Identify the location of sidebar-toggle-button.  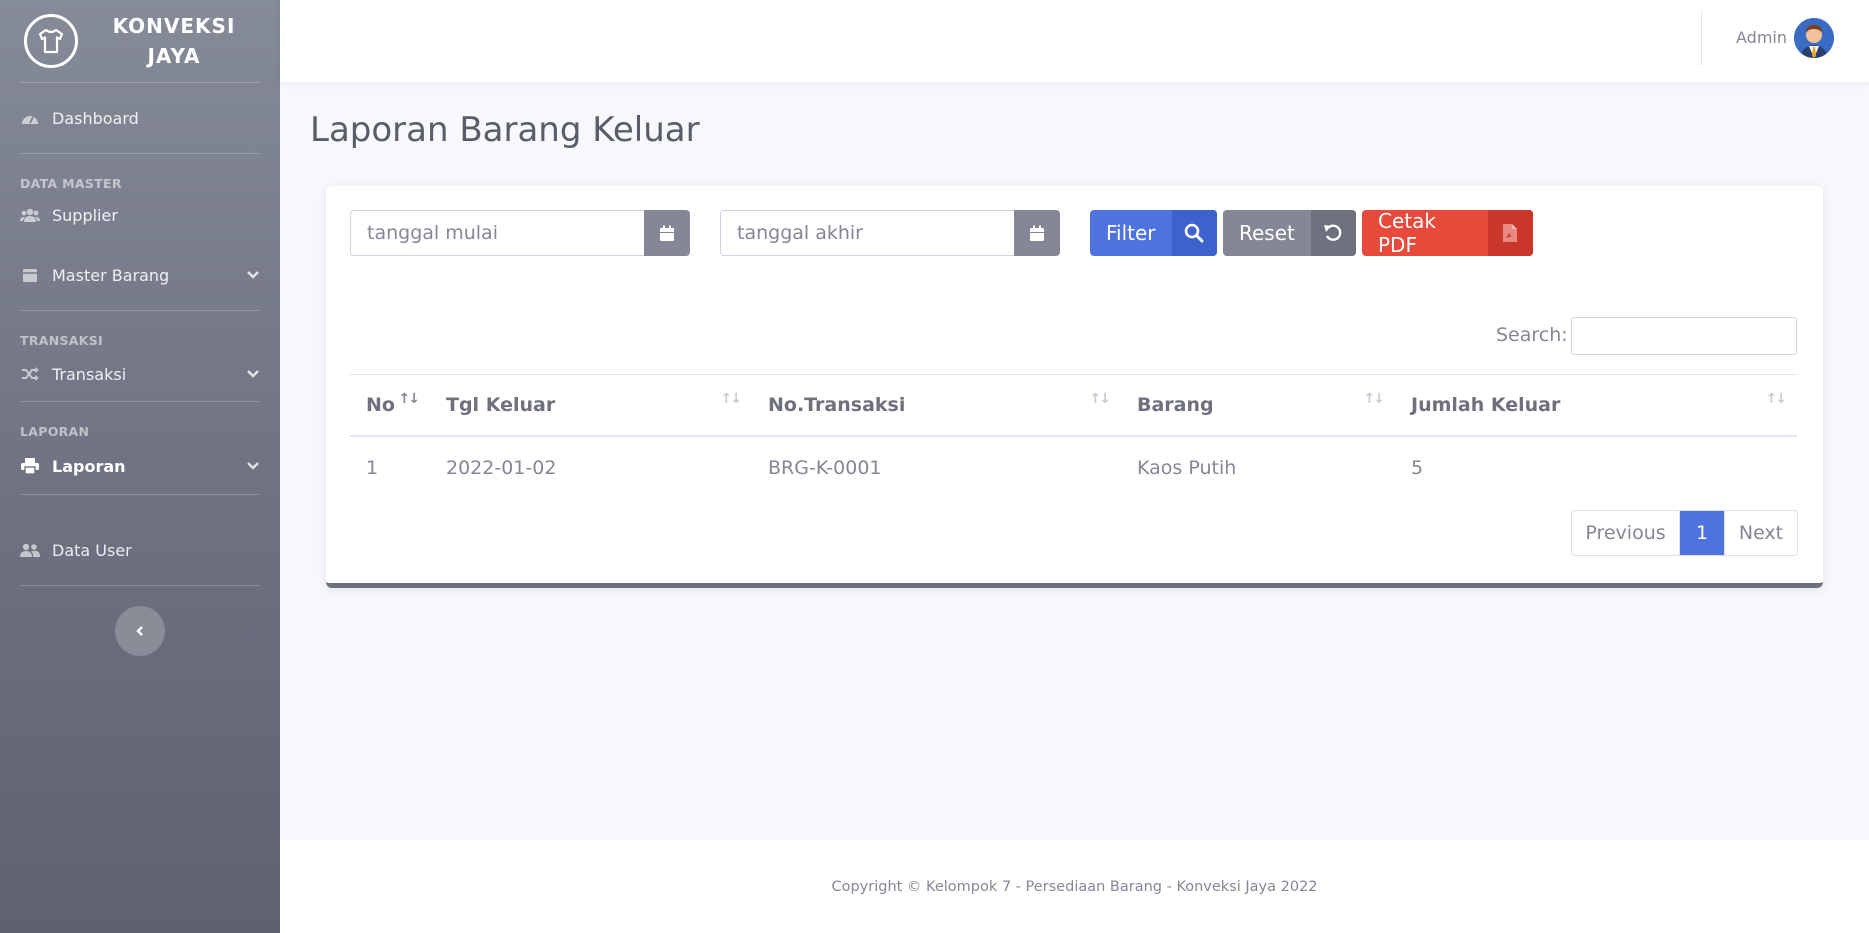
(140, 631).